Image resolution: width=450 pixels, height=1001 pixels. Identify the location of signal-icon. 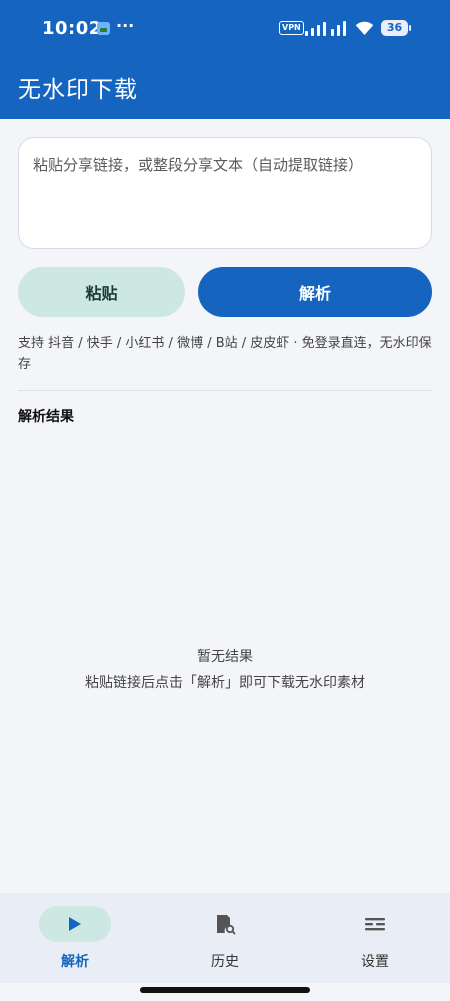
(327, 28).